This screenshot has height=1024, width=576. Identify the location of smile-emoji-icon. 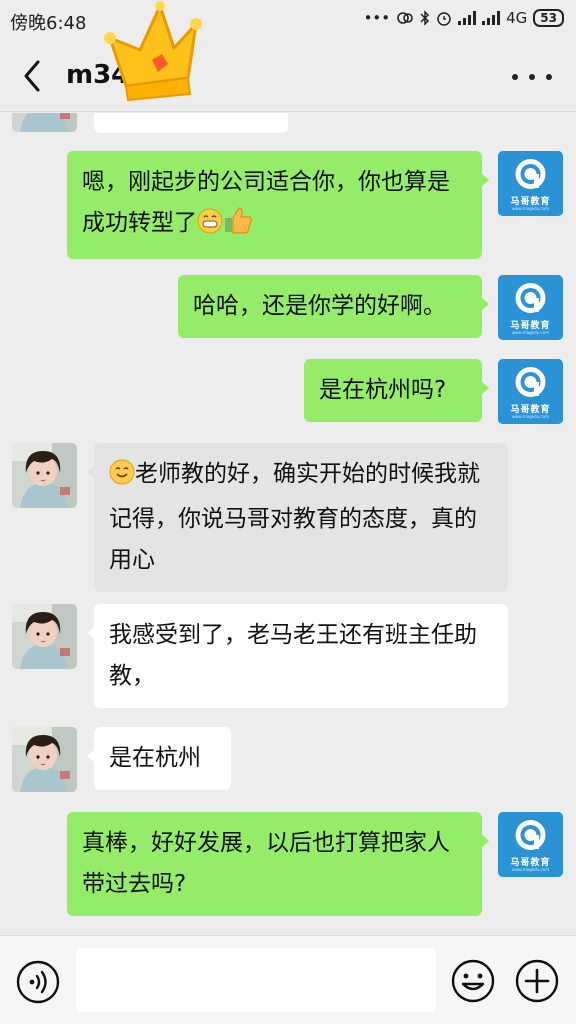
(122, 478).